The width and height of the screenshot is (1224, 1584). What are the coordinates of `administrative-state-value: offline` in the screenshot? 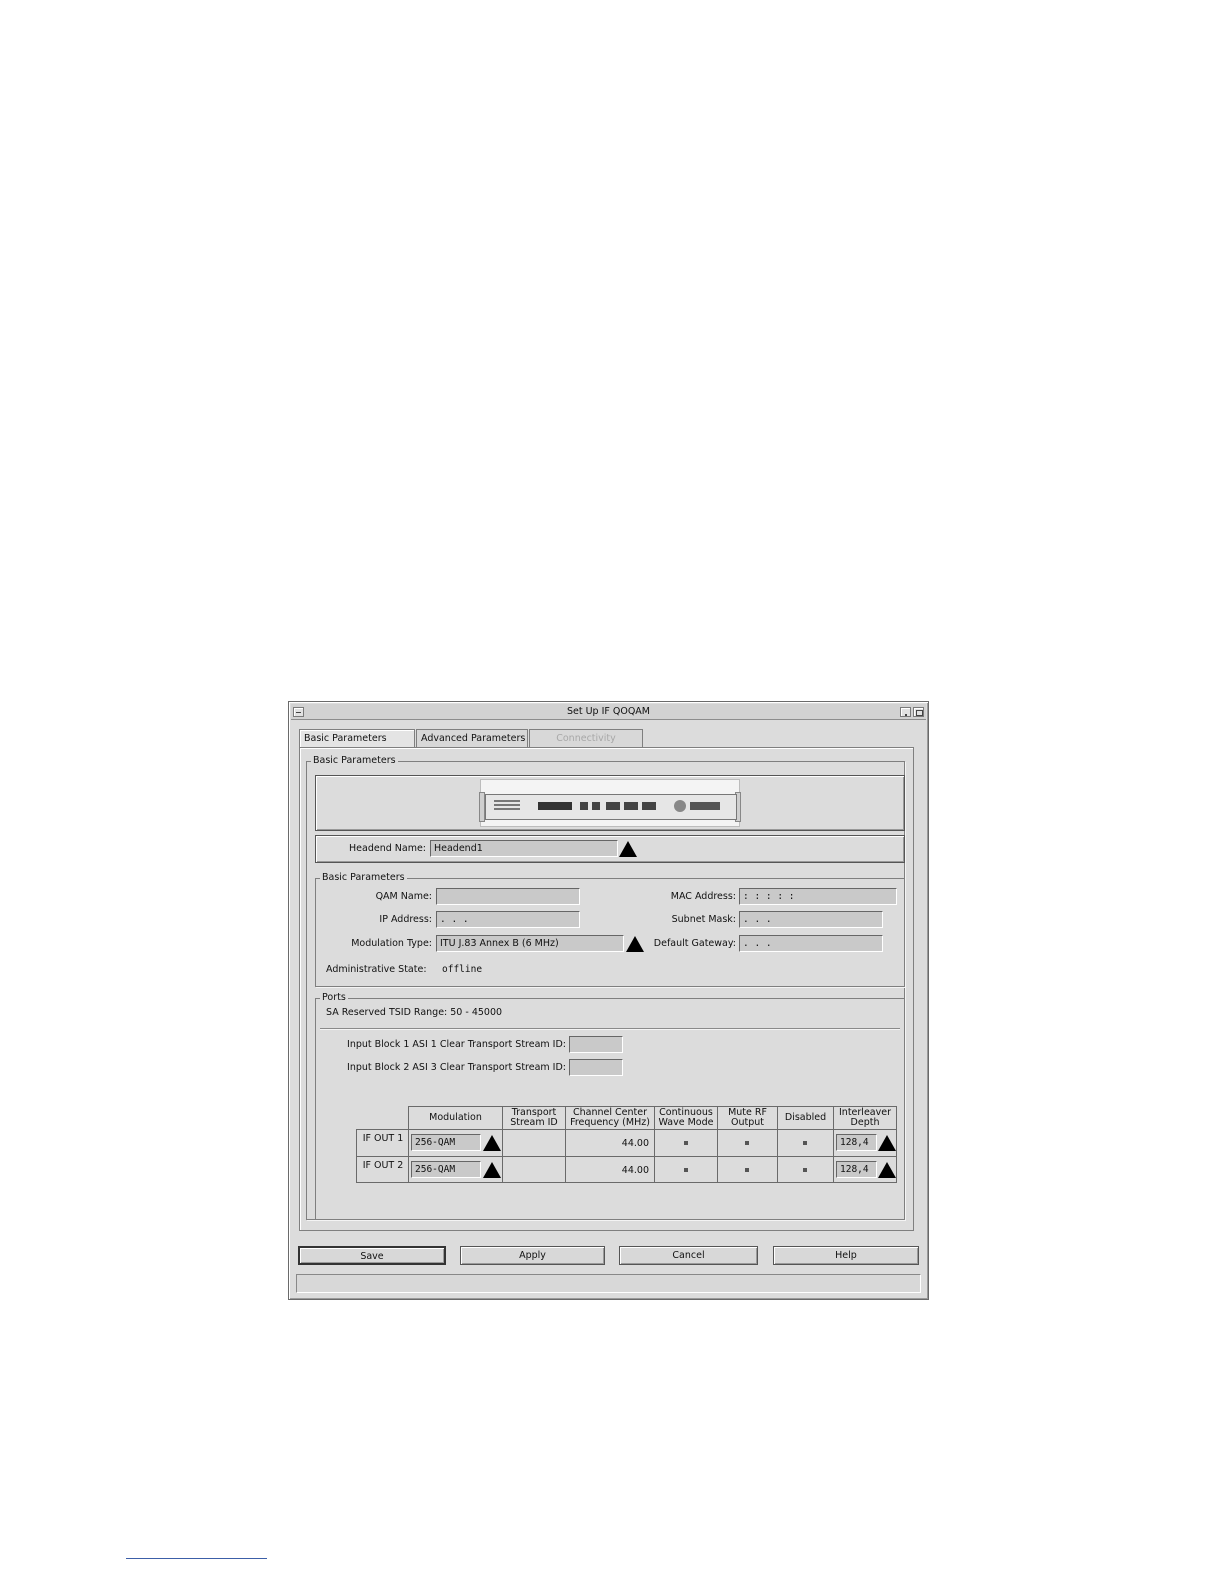 It's located at (462, 969).